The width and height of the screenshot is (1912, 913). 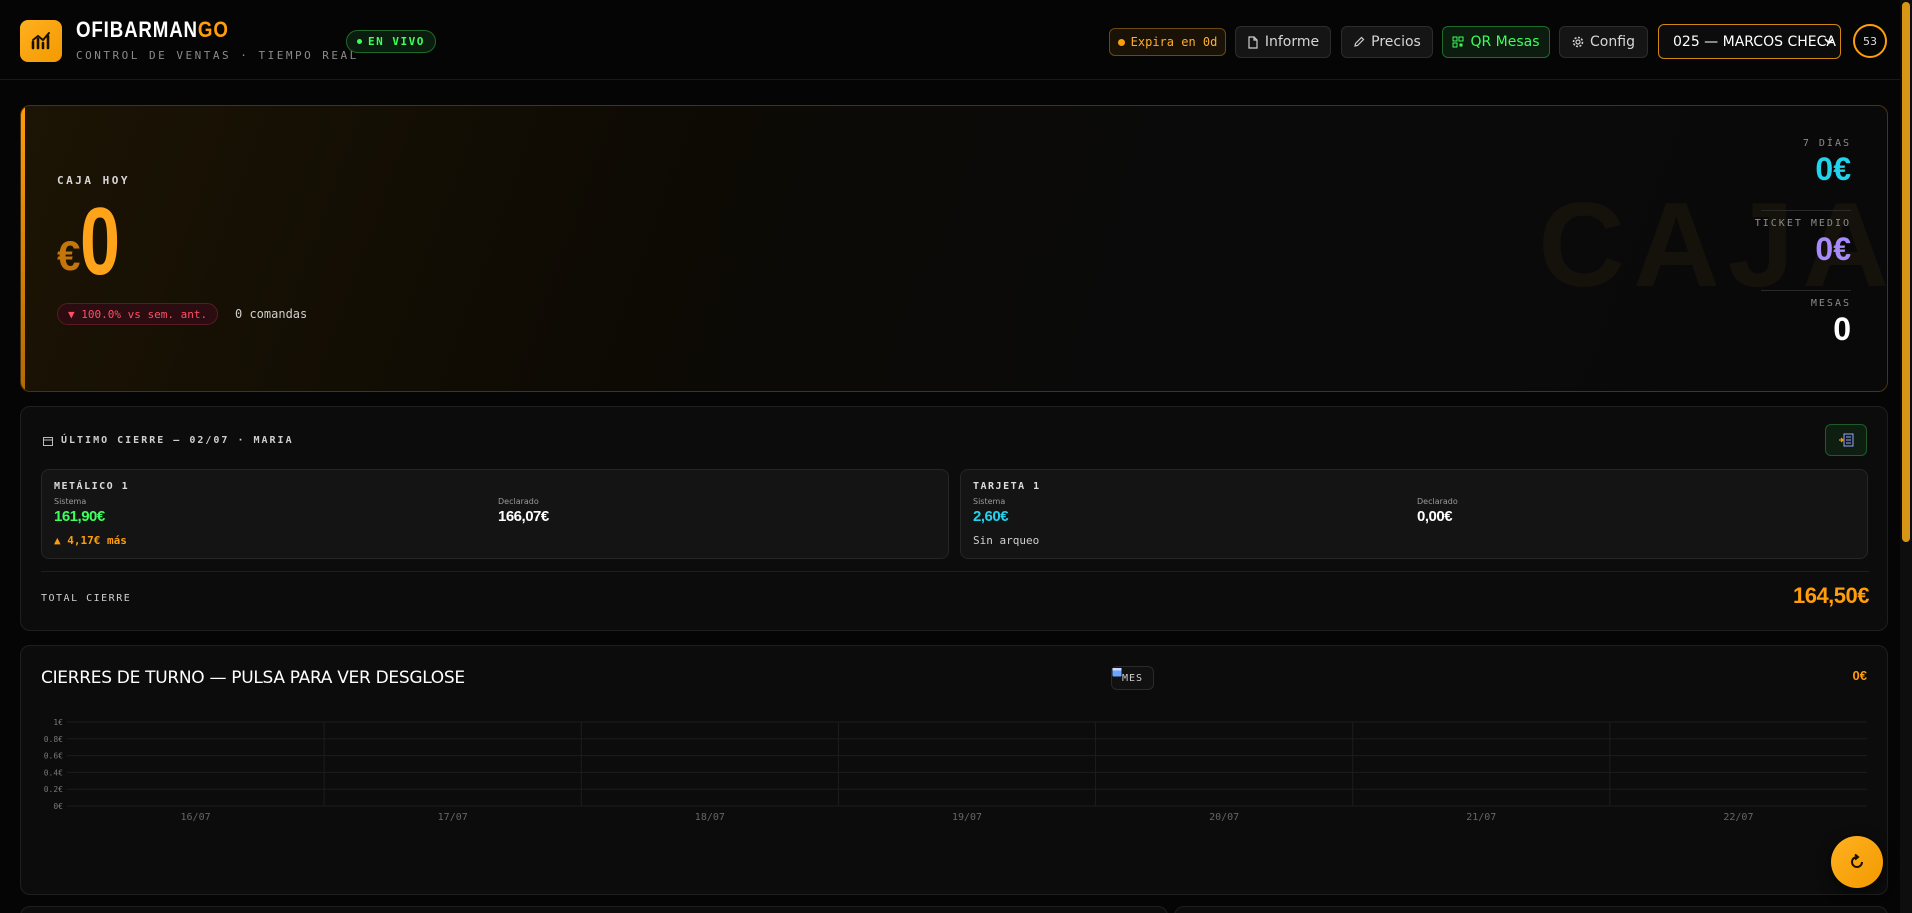 What do you see at coordinates (967, 817) in the screenshot?
I see `x-tick-label: 19/07` at bounding box center [967, 817].